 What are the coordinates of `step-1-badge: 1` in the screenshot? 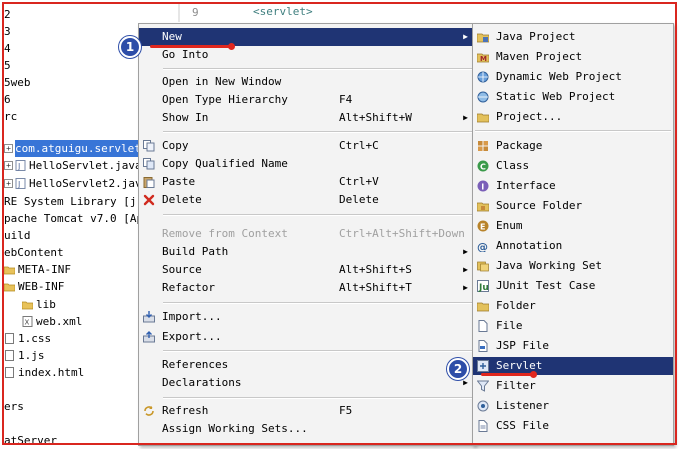 It's located at (130, 47).